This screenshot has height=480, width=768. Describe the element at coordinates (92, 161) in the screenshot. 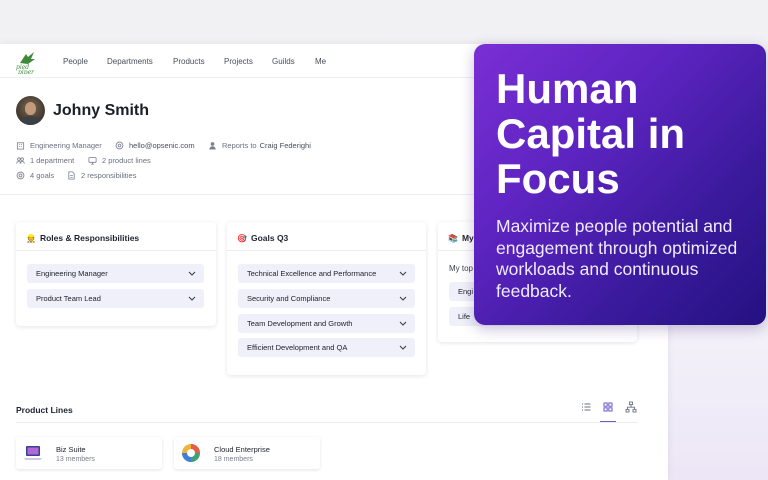

I see `monitor-icon` at that location.